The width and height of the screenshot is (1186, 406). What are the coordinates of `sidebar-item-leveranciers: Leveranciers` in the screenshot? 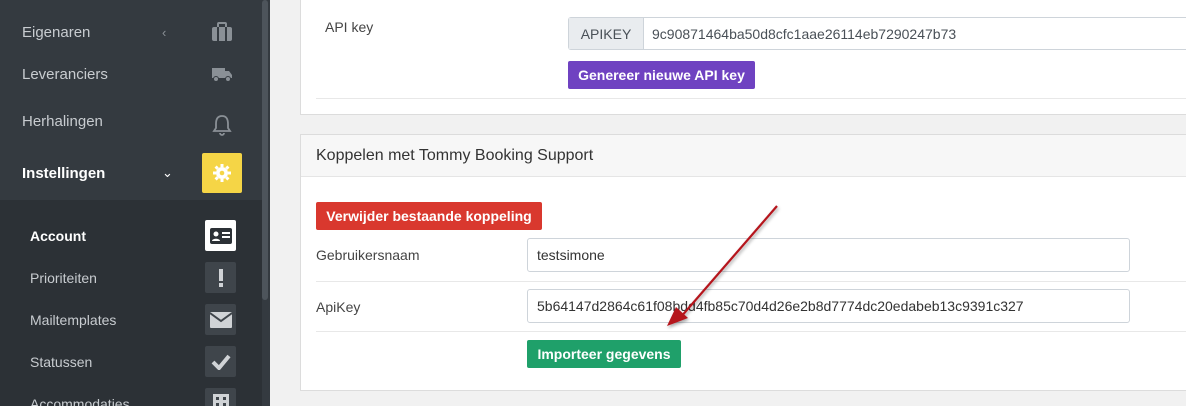 It's located at (131, 74).